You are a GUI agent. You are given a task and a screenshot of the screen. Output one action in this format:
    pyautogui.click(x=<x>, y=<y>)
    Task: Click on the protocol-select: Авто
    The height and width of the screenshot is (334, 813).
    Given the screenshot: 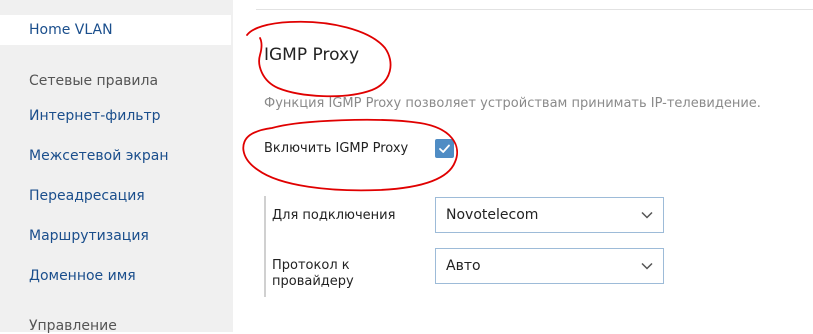 What is the action you would take?
    pyautogui.click(x=549, y=266)
    